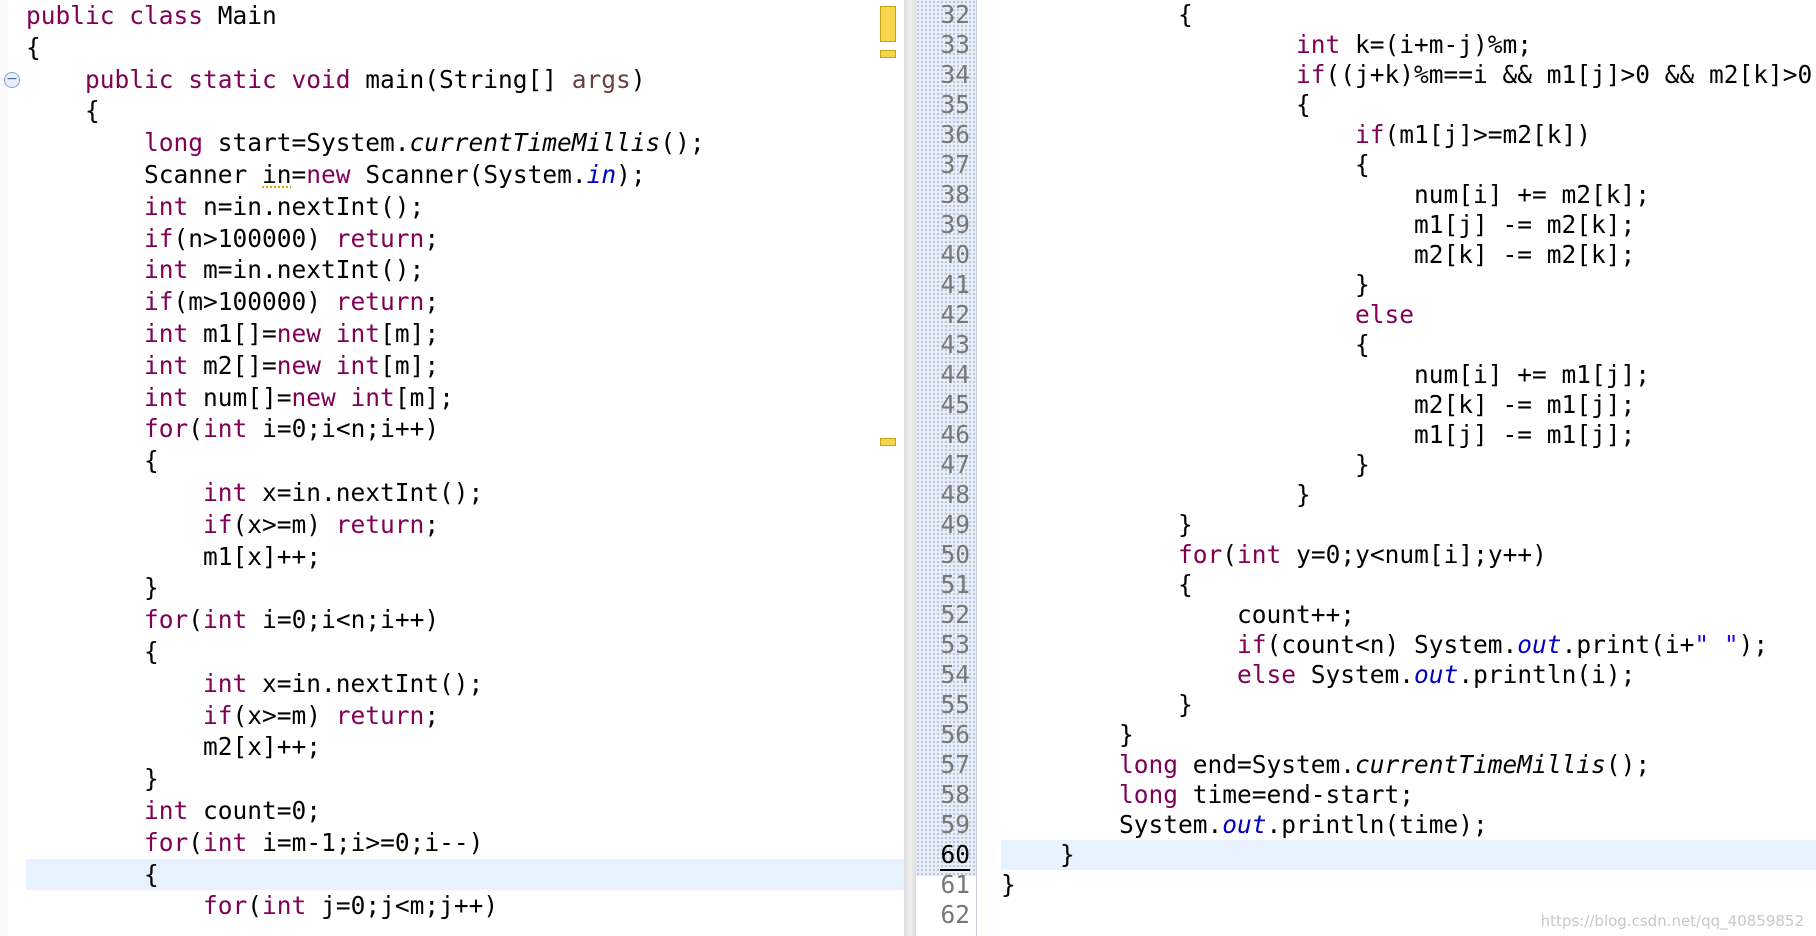  Describe the element at coordinates (955, 164) in the screenshot. I see `line-number-text: 37` at that location.